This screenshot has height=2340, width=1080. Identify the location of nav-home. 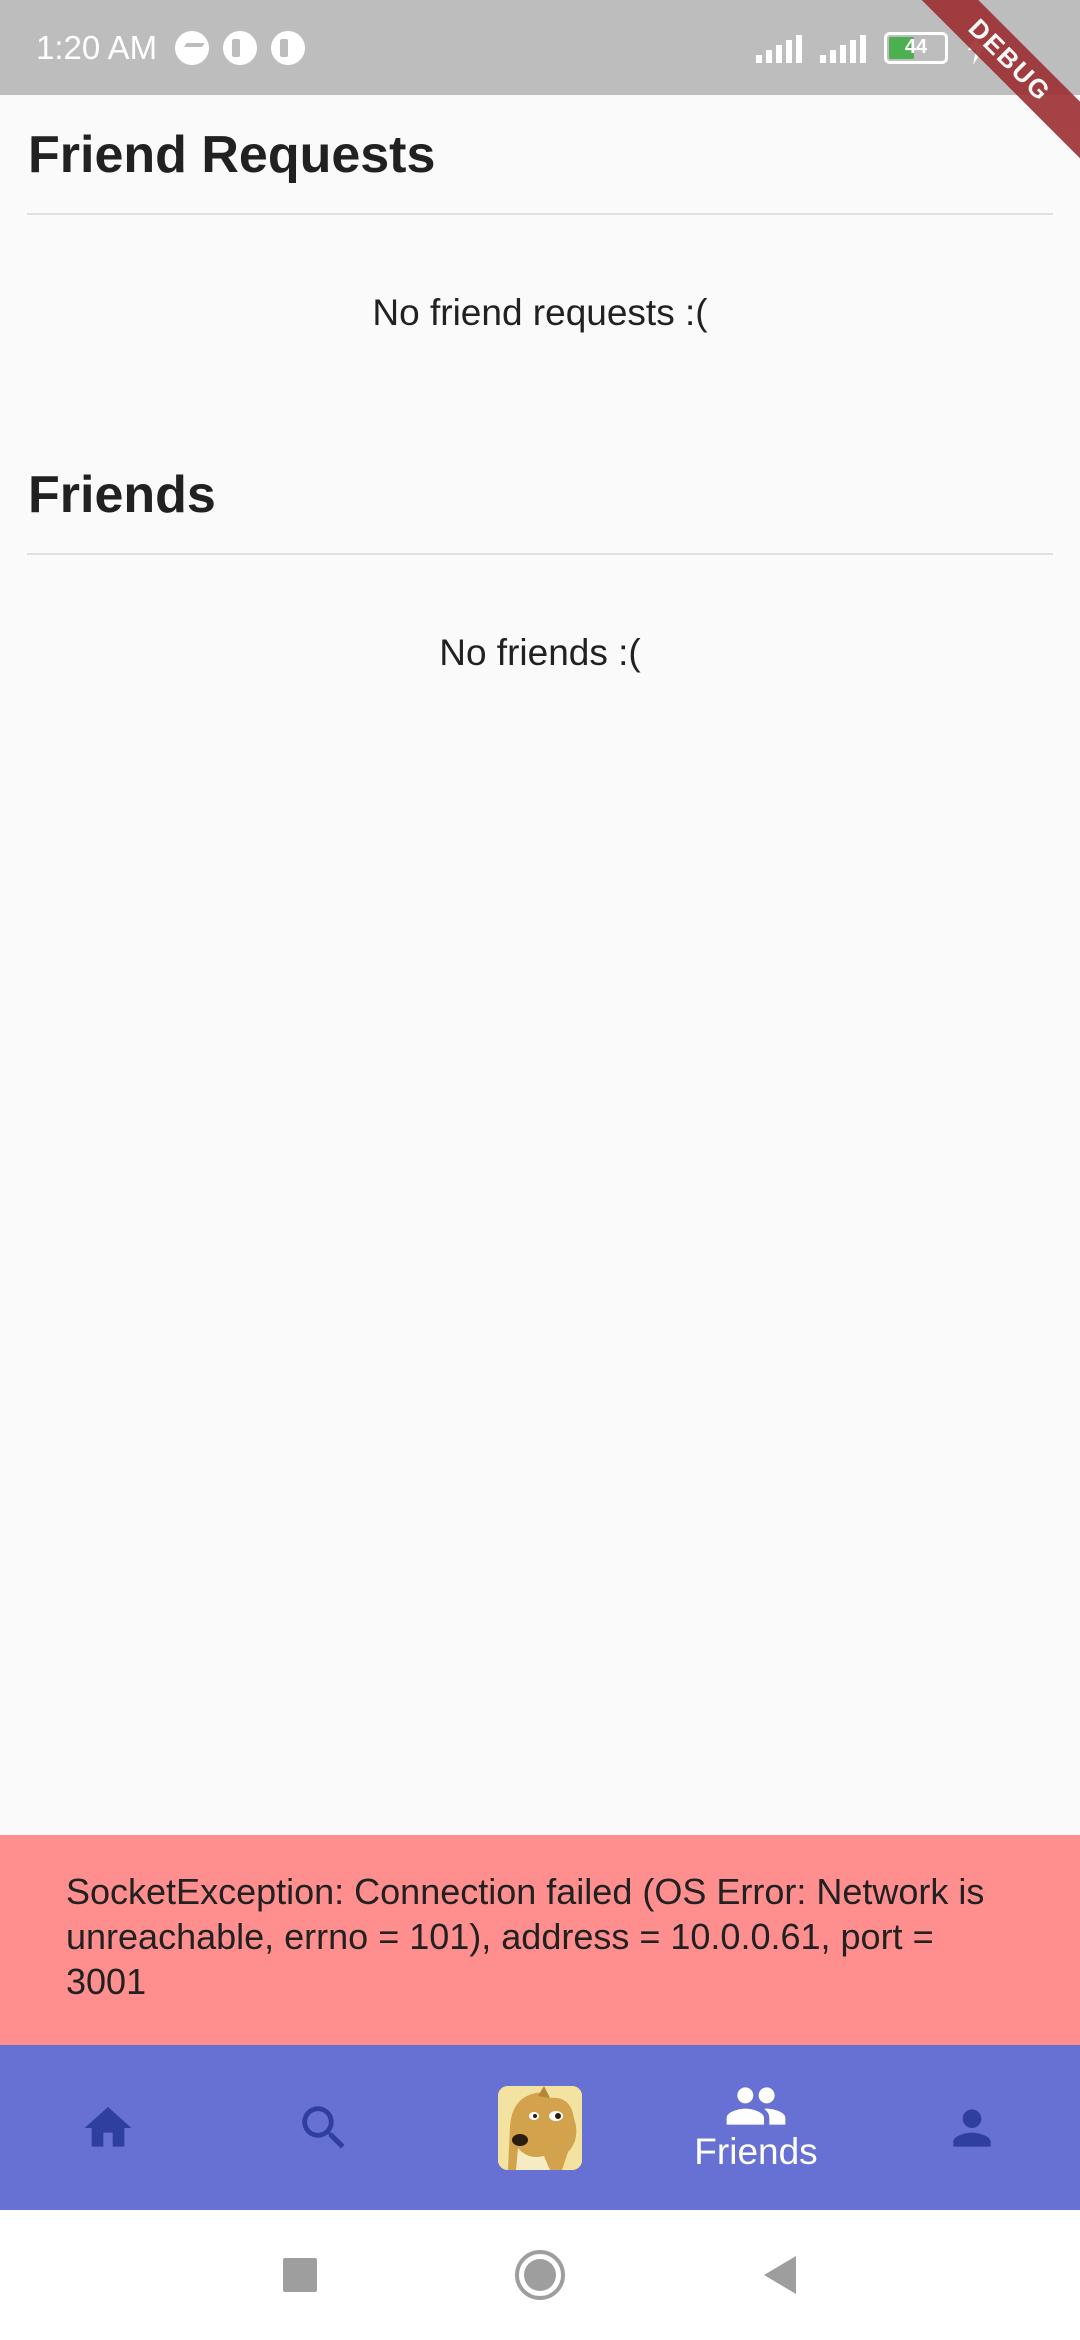
(108, 2127).